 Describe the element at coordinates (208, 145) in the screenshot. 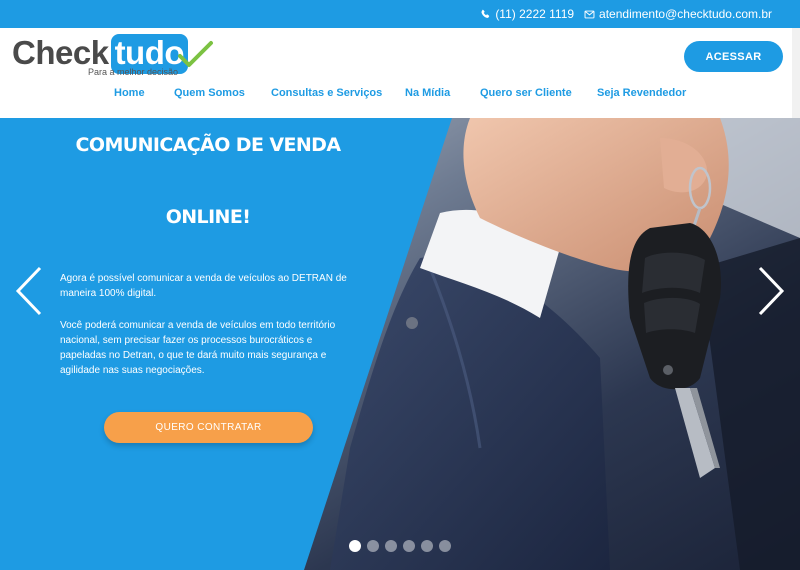

I see `hero-title-line1: COMUNICAÇÃO DE VENDA` at that location.